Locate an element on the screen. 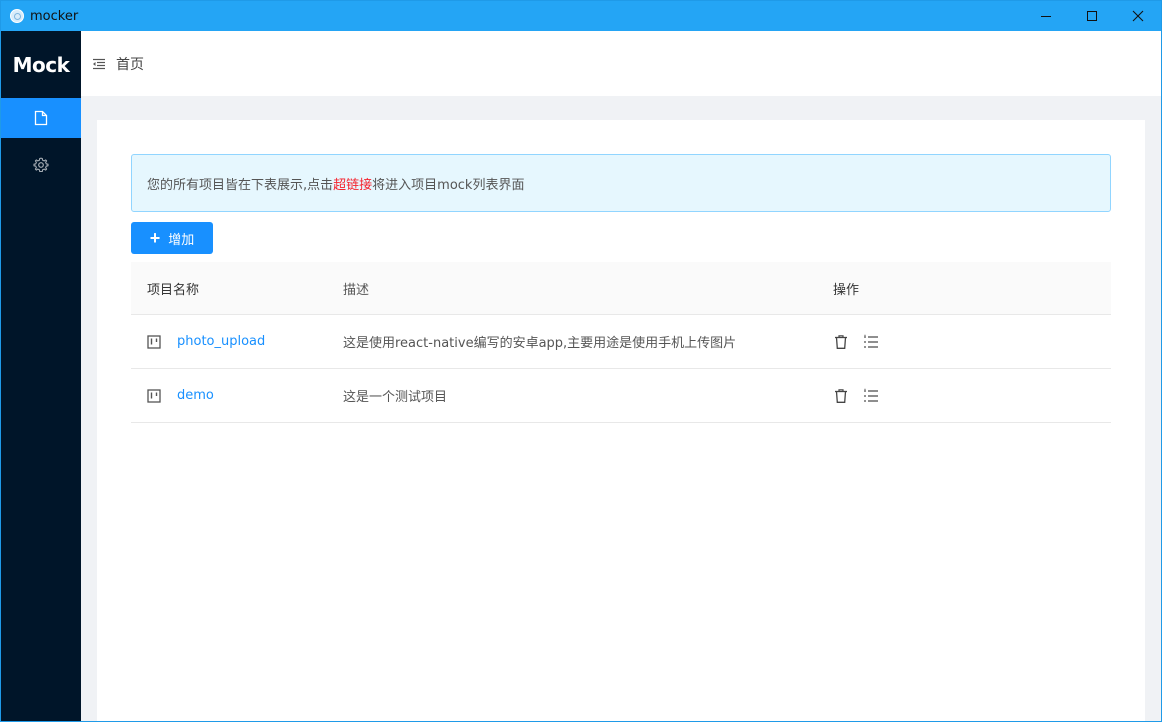 The height and width of the screenshot is (722, 1162). maximize-icon is located at coordinates (1092, 16).